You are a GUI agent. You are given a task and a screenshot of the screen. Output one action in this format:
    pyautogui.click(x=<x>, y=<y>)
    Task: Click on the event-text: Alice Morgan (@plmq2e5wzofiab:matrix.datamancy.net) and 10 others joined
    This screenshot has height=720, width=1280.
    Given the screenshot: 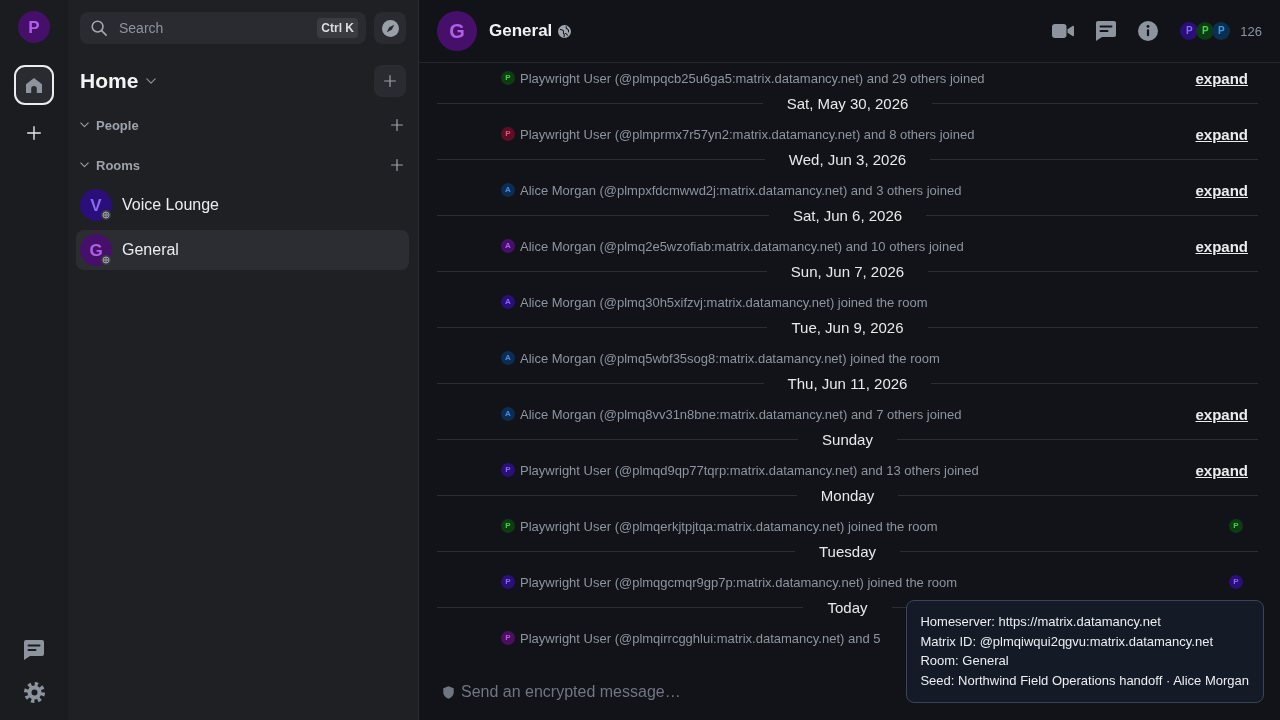 What is the action you would take?
    pyautogui.click(x=742, y=246)
    